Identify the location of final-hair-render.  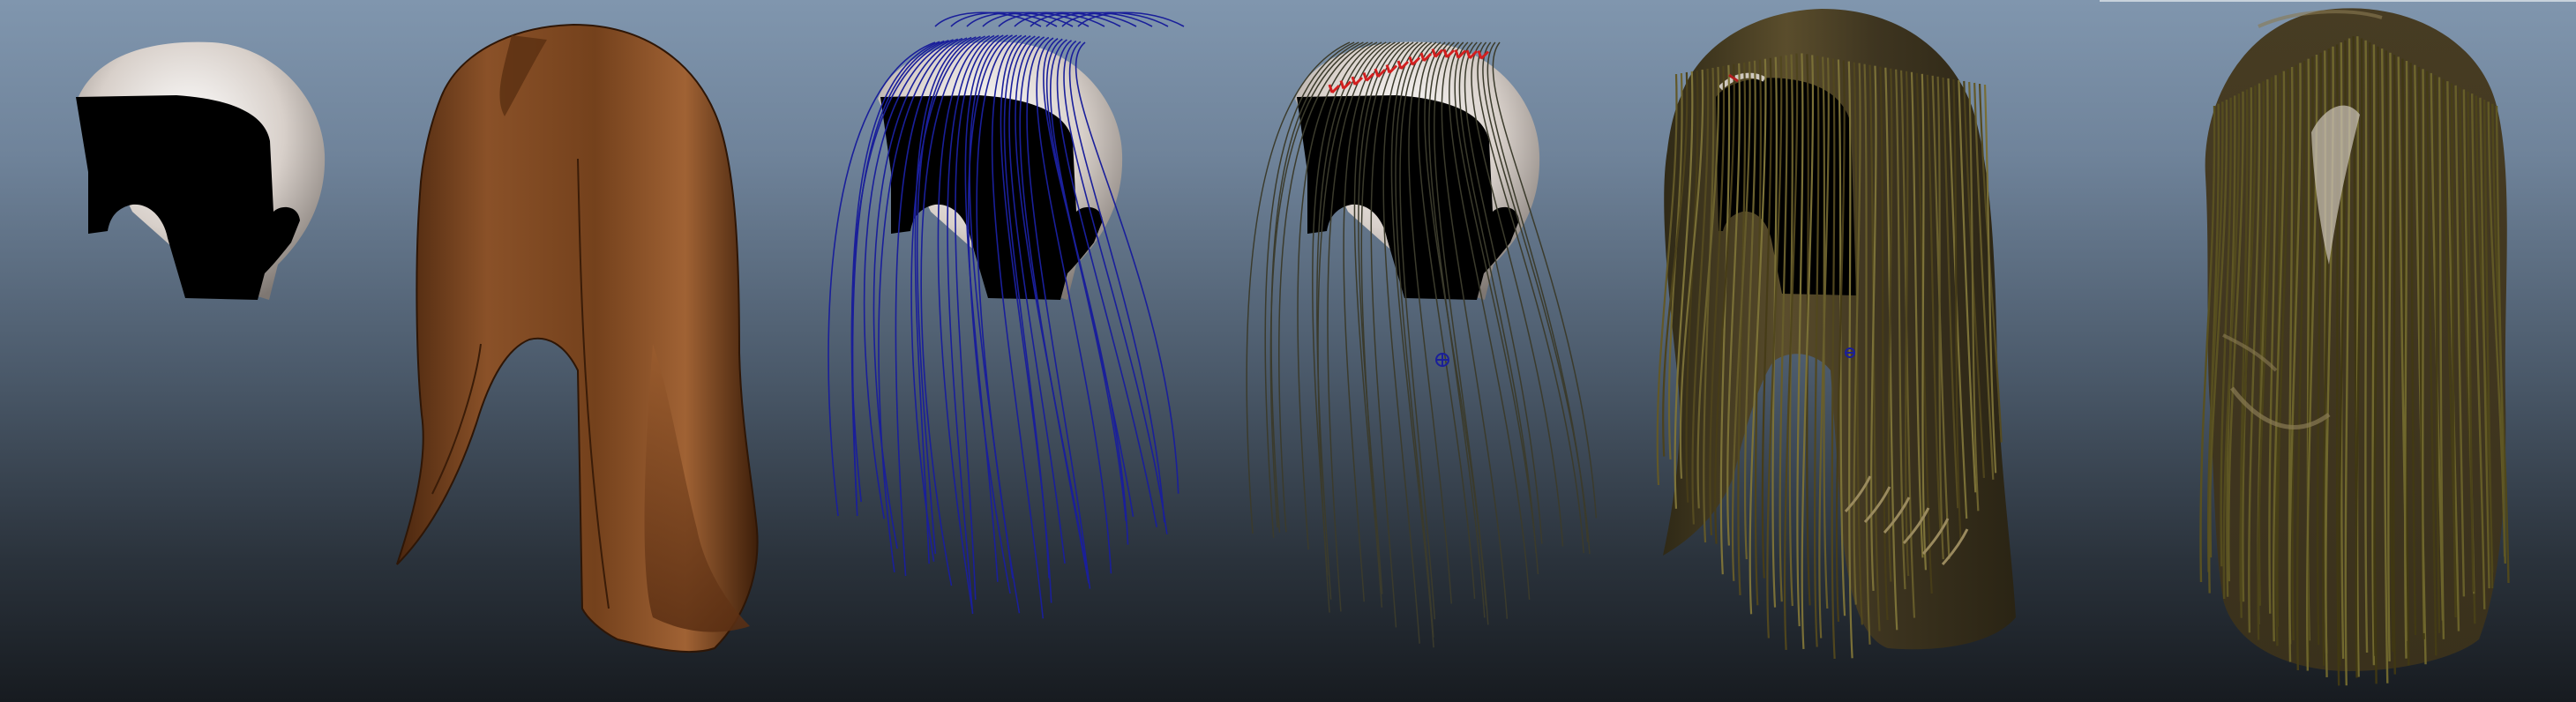
(2354, 347).